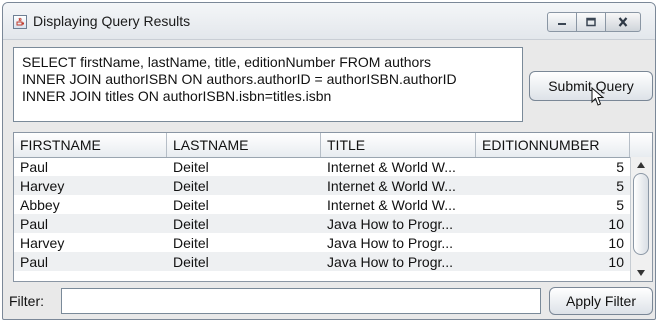  What do you see at coordinates (40, 205) in the screenshot?
I see `cell-firstname: Abbey` at bounding box center [40, 205].